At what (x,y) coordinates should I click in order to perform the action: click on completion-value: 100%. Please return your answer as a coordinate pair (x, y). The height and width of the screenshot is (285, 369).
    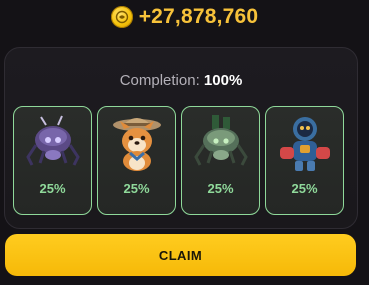
    Looking at the image, I should click on (223, 80).